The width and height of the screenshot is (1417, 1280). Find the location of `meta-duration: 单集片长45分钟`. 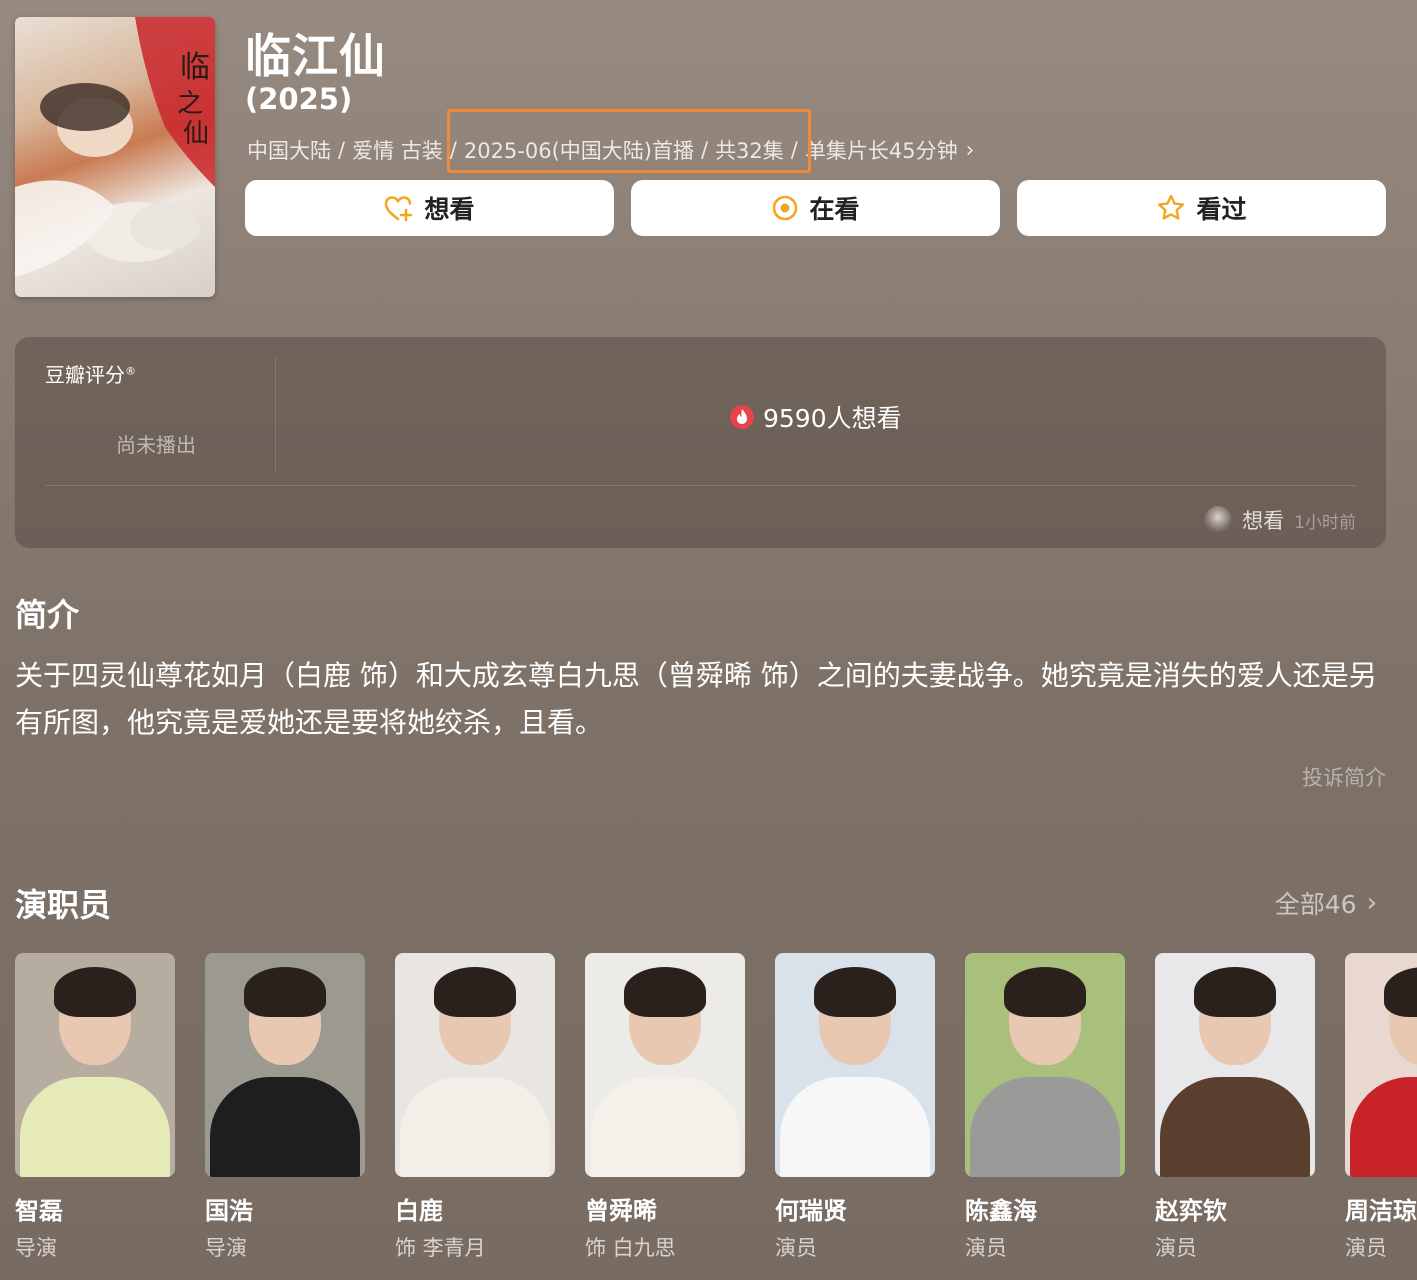

meta-duration: 单集片长45分钟 is located at coordinates (881, 151).